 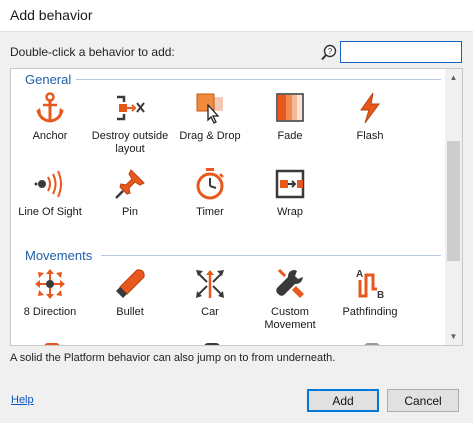 I want to click on behavior-item-bullet: Bullet, so click(x=130, y=303).